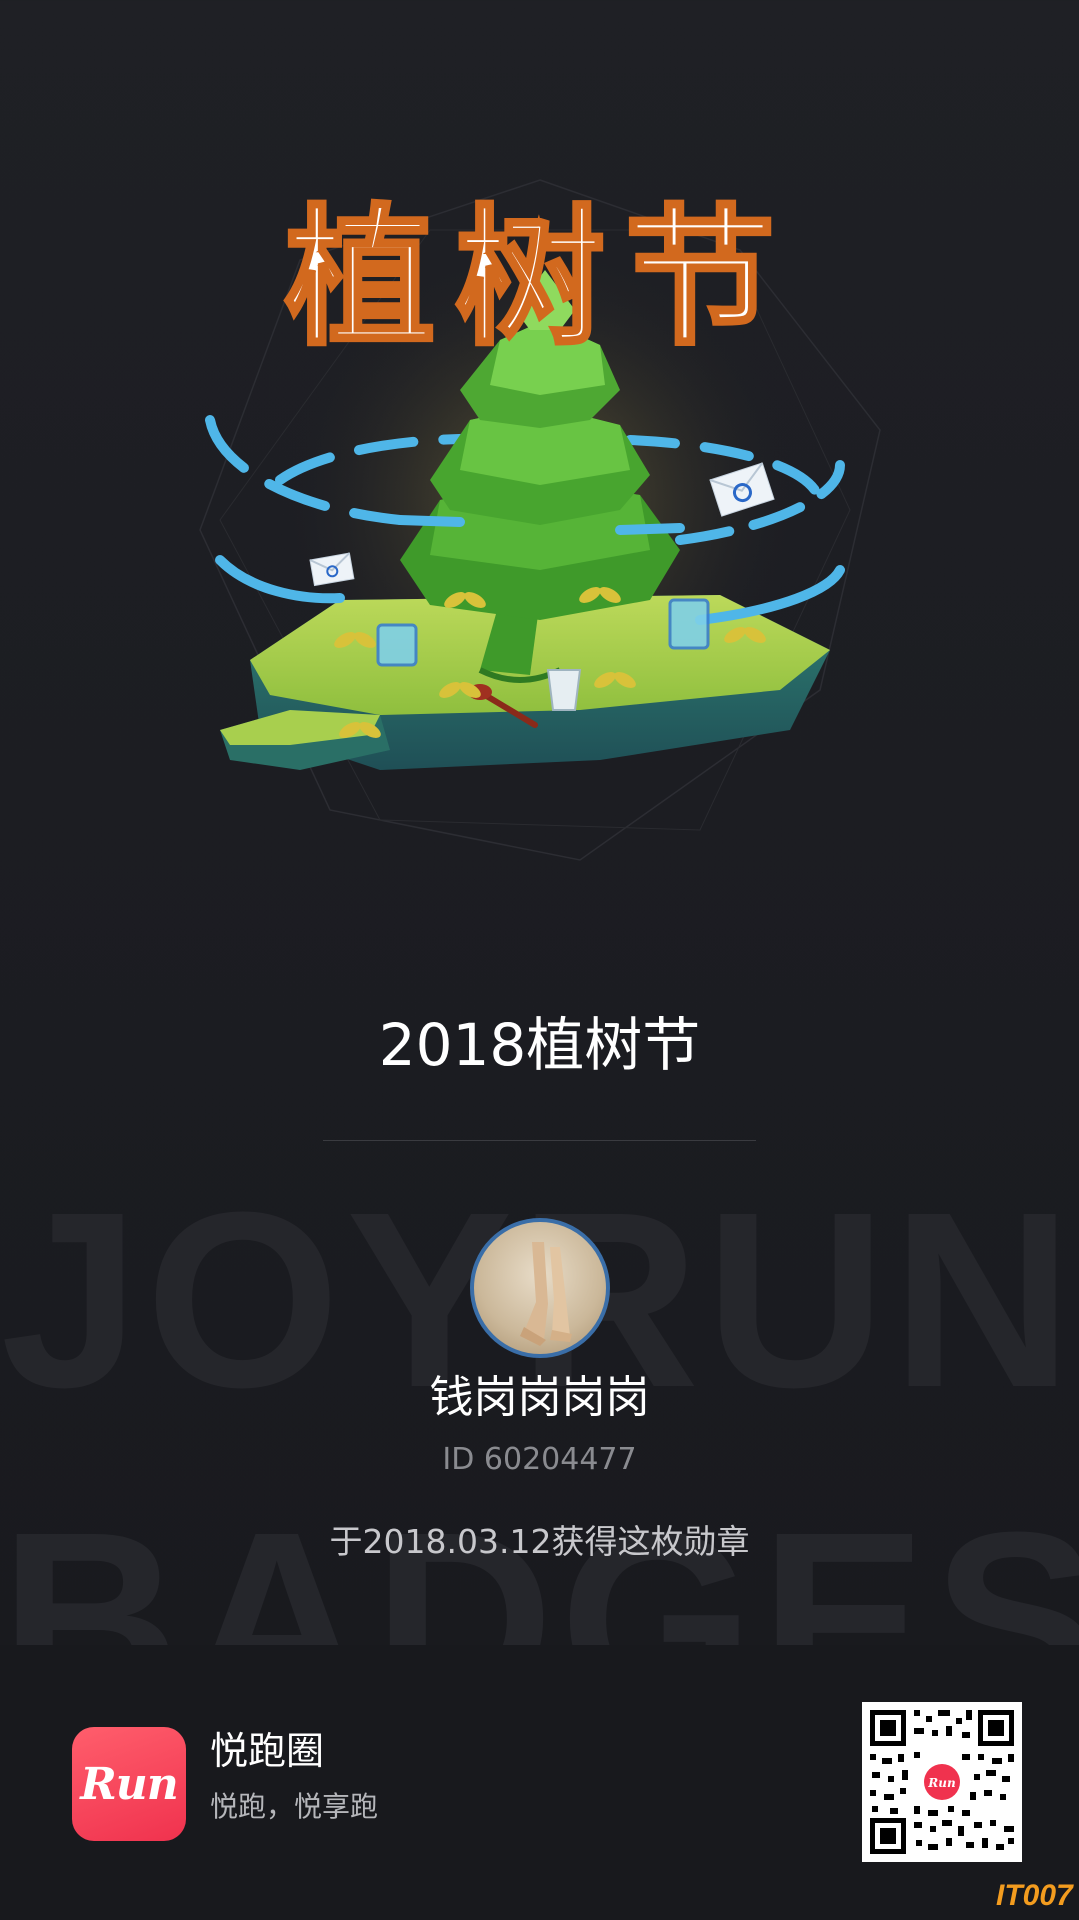 The image size is (1079, 1920). I want to click on app-logo-text: Run, so click(129, 1784).